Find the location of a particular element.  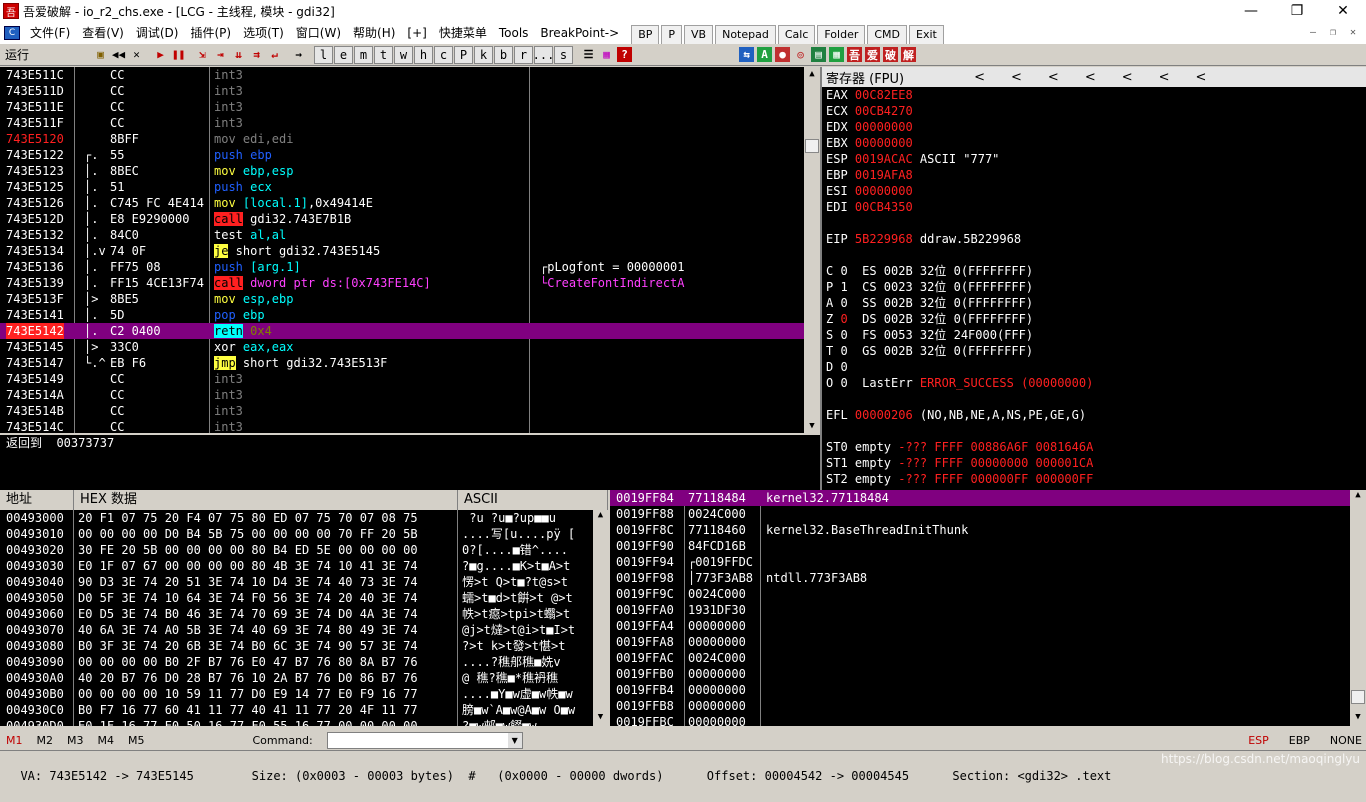

trace-into-icon: ⇊ is located at coordinates (238, 54).